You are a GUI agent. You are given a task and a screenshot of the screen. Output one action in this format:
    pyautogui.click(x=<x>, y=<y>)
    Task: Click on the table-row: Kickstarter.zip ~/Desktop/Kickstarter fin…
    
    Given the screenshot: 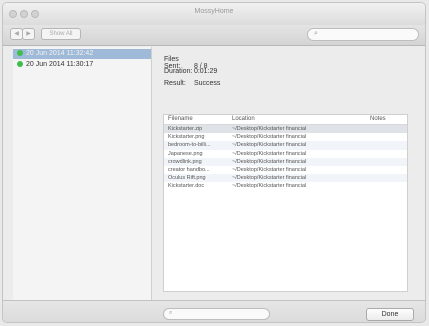 What is the action you would take?
    pyautogui.click(x=285, y=129)
    